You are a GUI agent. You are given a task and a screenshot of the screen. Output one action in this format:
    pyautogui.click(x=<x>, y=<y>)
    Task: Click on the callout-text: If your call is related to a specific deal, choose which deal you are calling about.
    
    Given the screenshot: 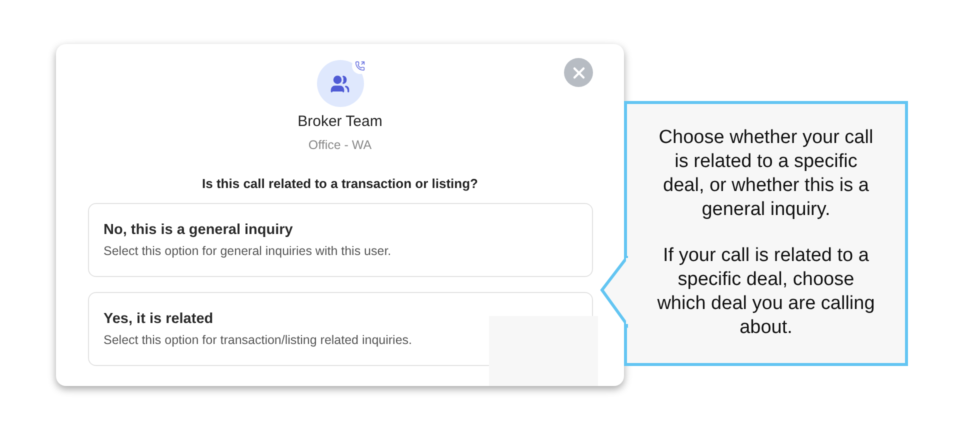 What is the action you would take?
    pyautogui.click(x=766, y=292)
    